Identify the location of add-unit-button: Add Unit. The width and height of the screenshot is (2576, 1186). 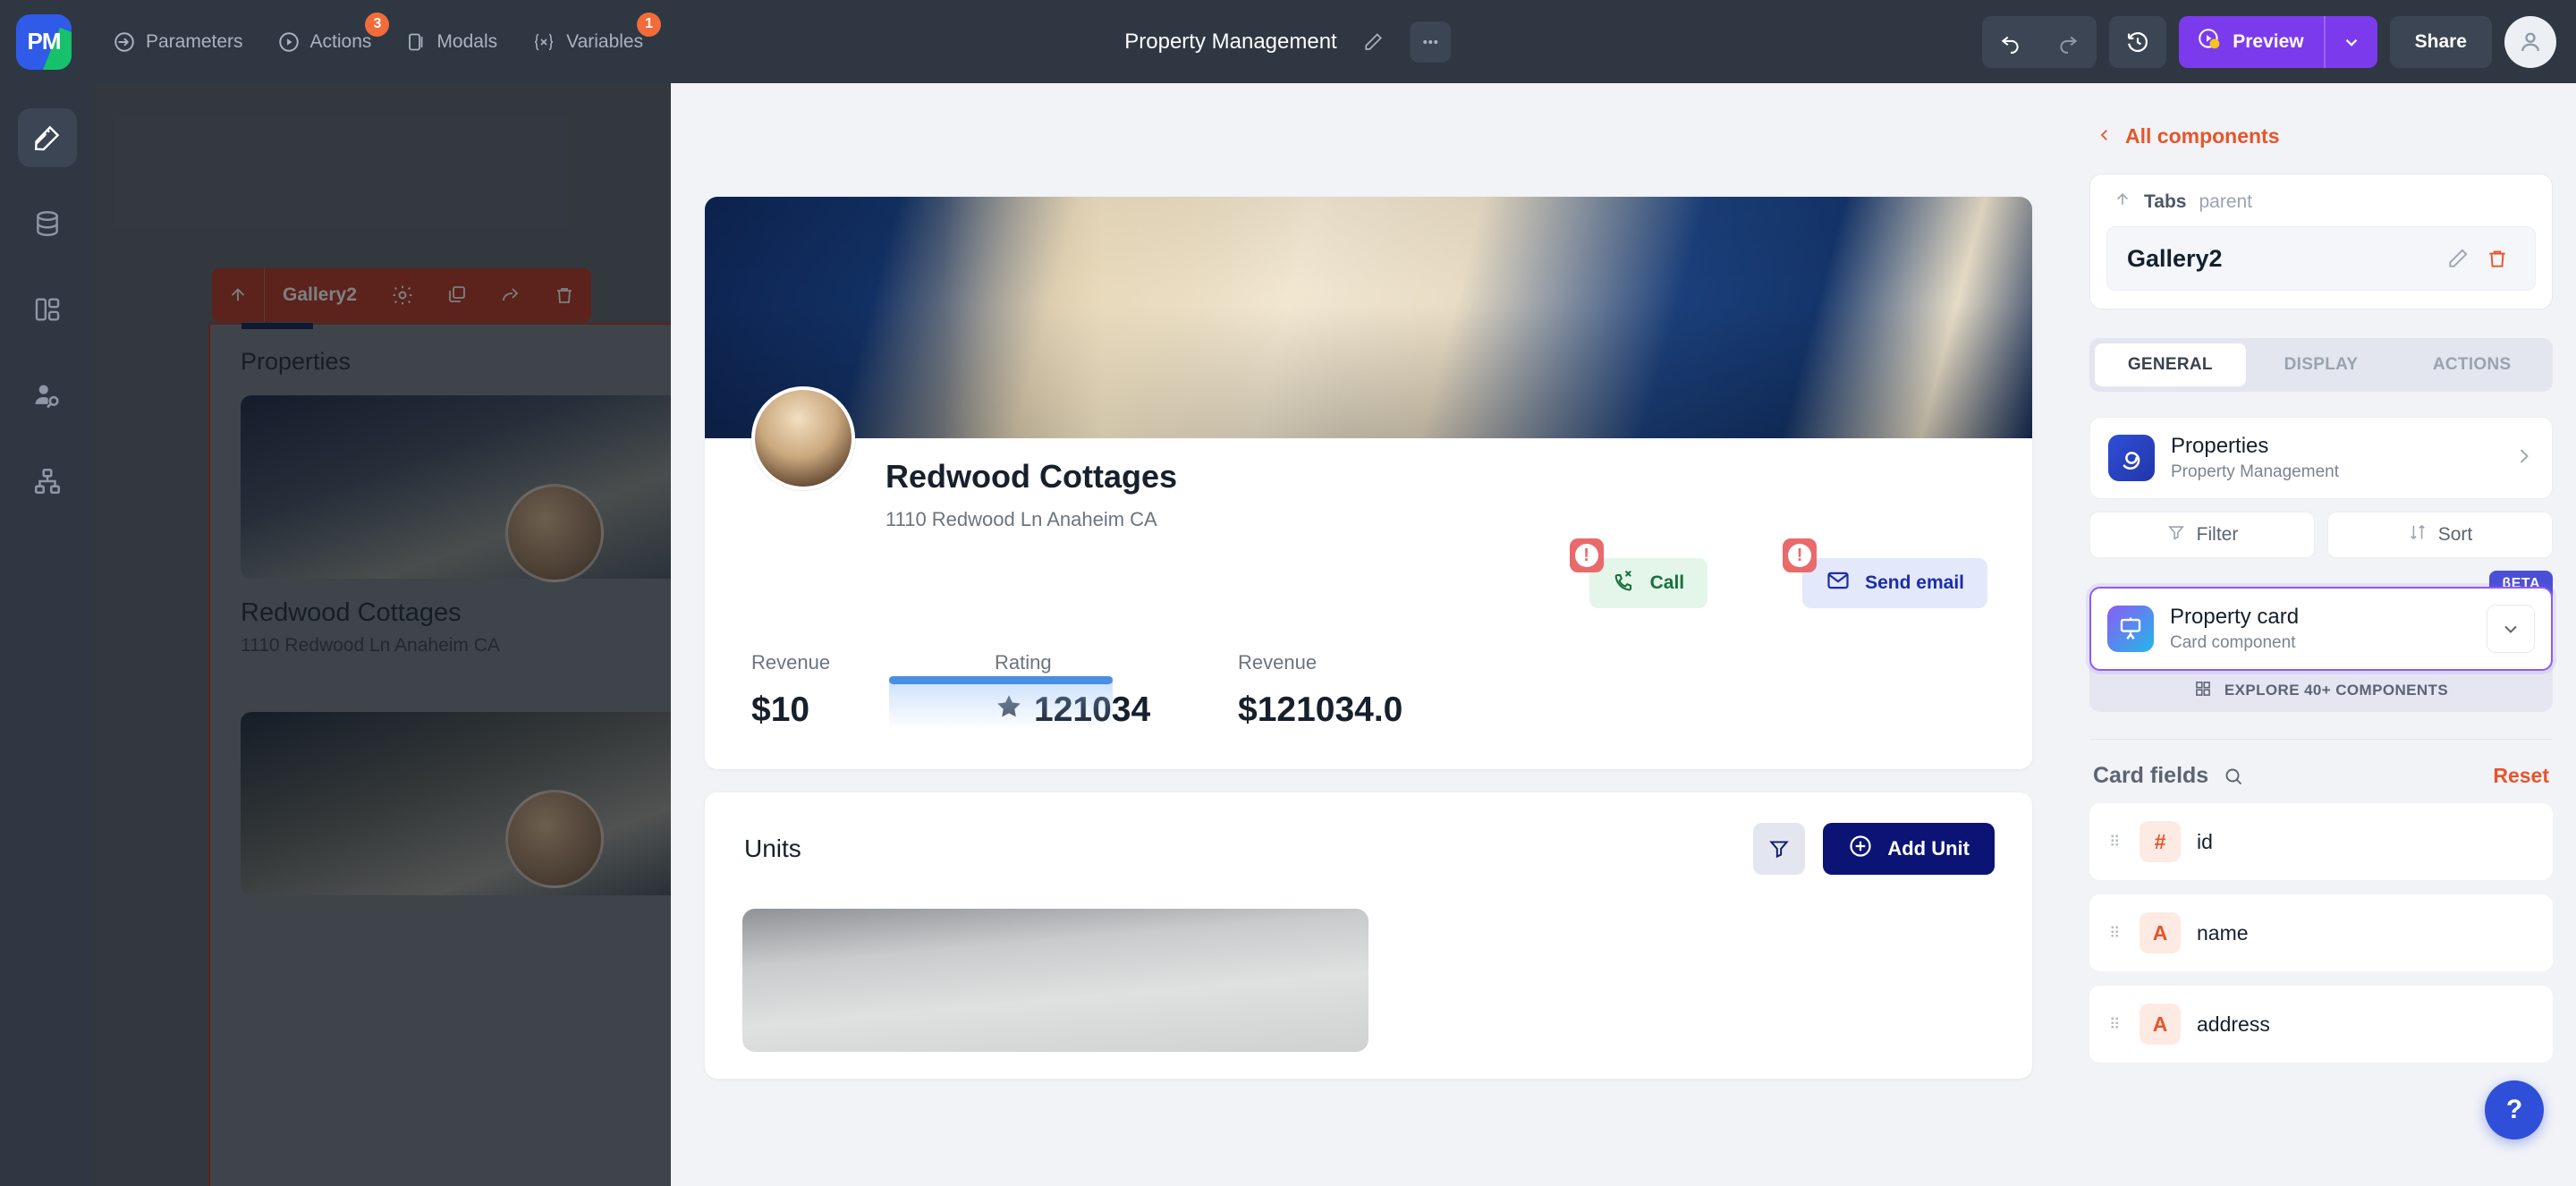
(1909, 849).